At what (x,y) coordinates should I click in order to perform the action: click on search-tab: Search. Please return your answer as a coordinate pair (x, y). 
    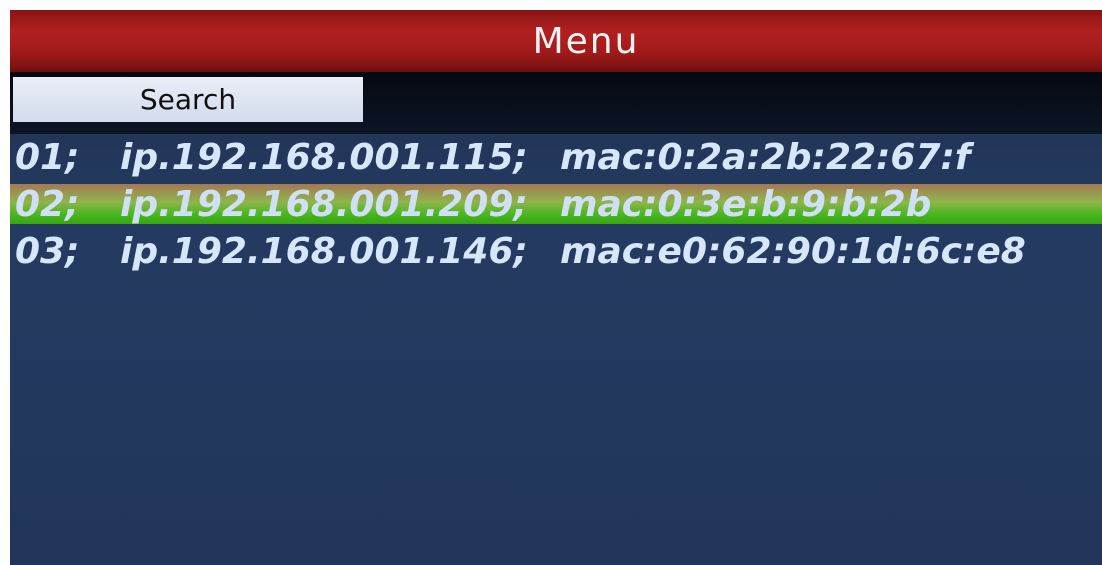
    Looking at the image, I should click on (188, 99).